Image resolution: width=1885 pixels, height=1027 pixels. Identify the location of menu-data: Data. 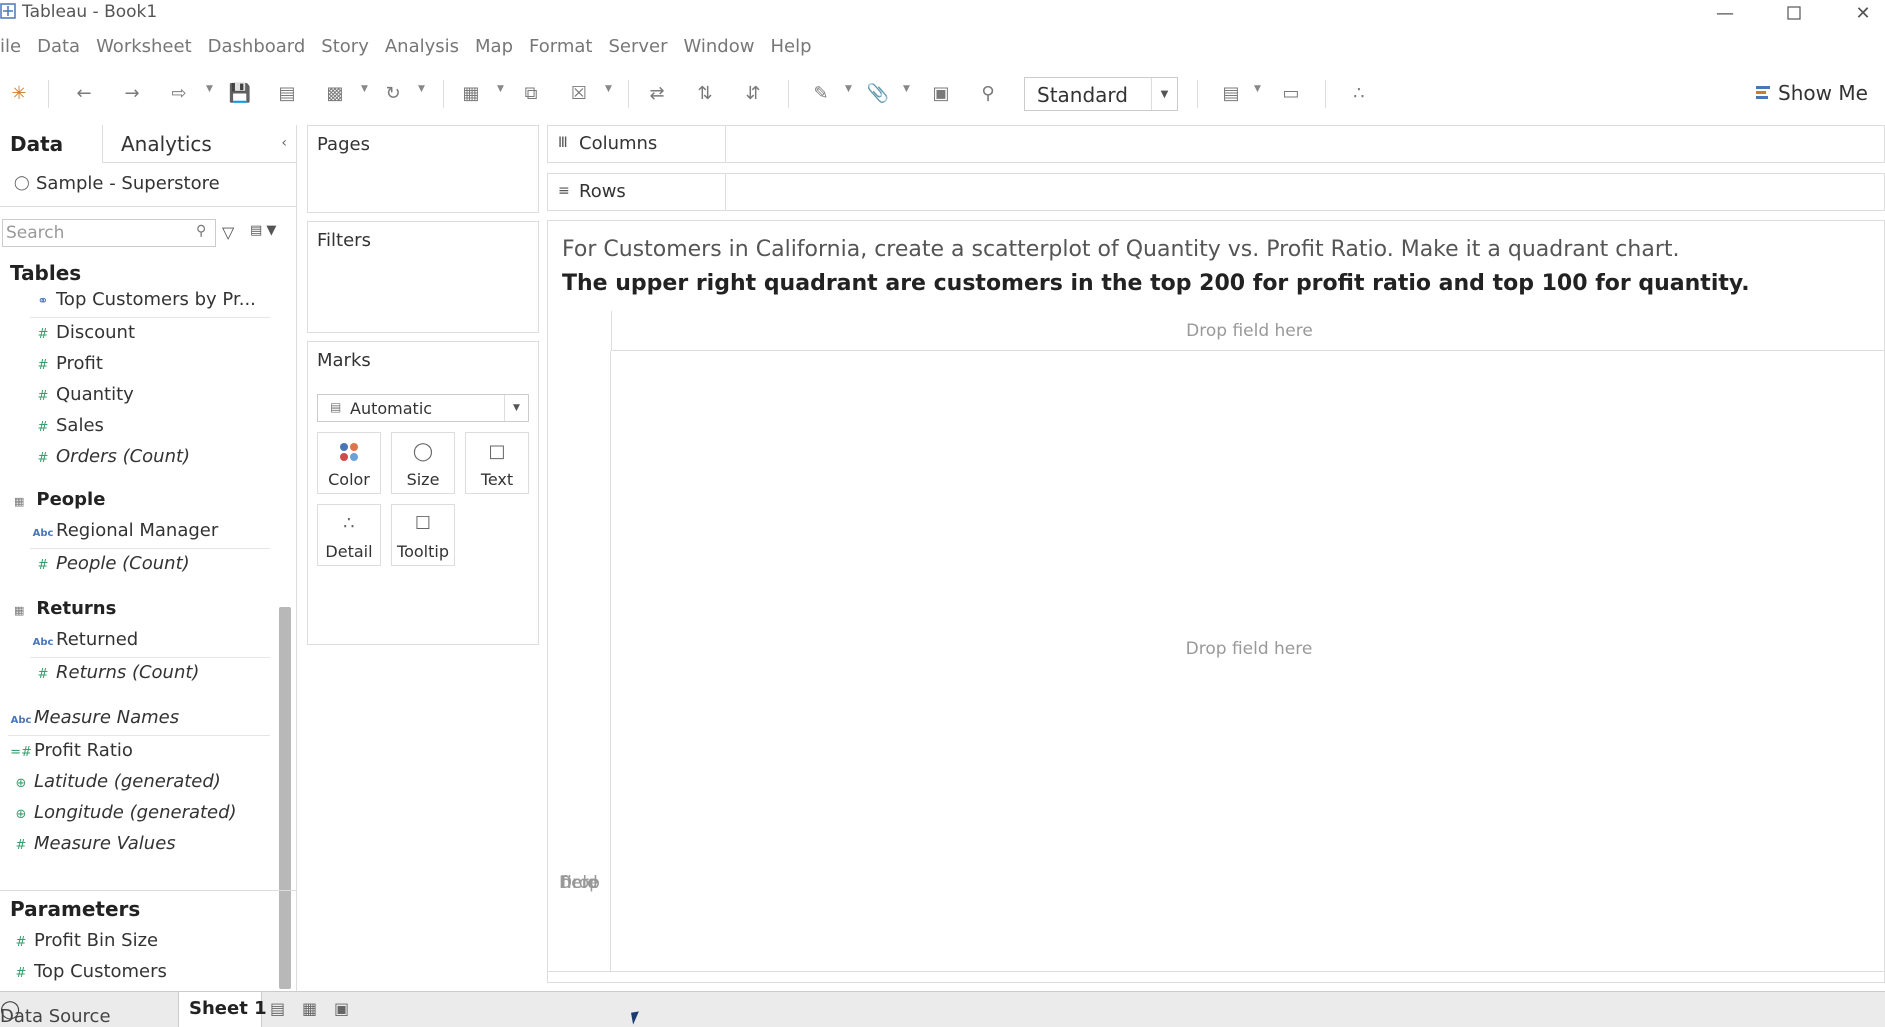
(58, 50).